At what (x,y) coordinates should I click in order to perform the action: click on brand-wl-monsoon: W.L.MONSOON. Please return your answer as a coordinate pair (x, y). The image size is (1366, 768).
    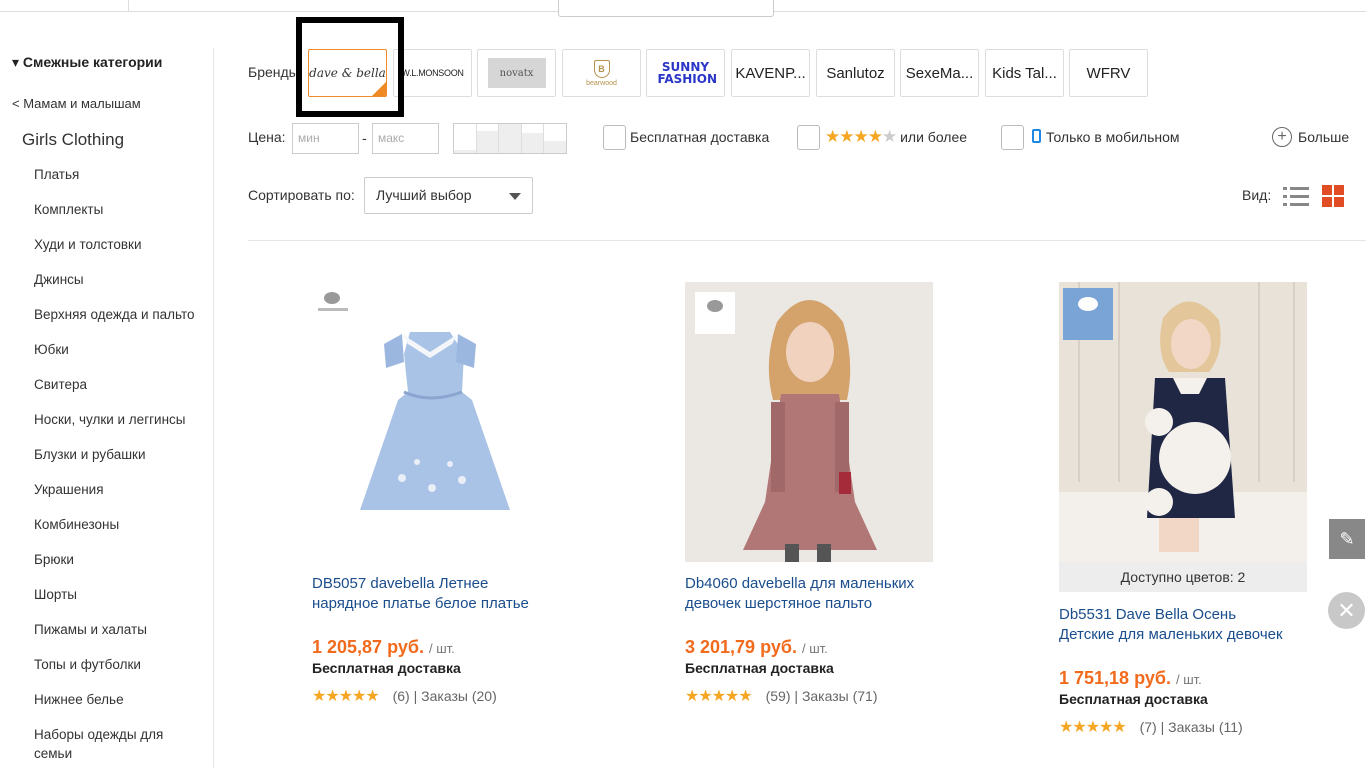
    Looking at the image, I should click on (432, 73).